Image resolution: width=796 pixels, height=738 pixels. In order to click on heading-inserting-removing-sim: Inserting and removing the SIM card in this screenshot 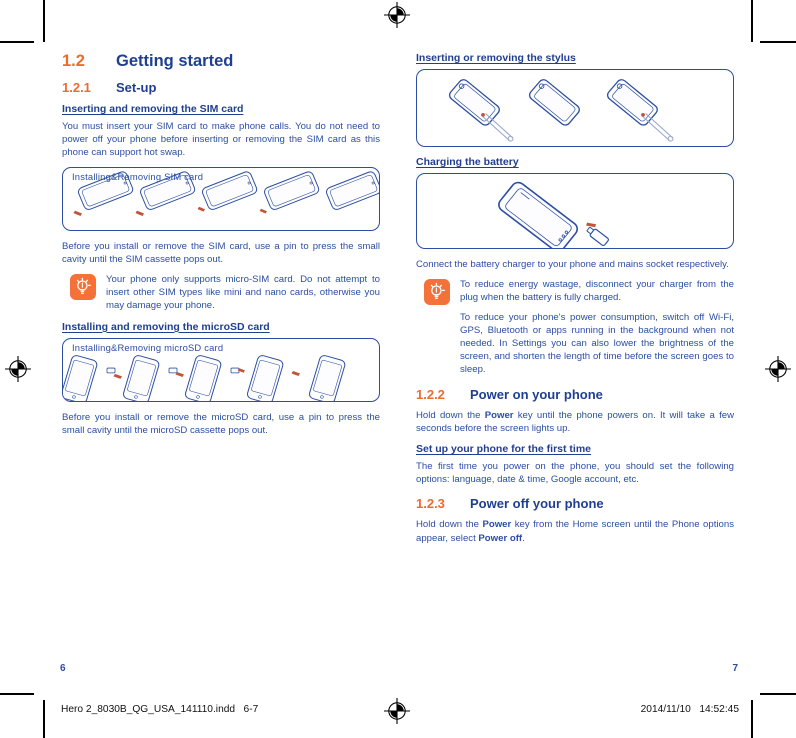, I will do `click(153, 109)`.